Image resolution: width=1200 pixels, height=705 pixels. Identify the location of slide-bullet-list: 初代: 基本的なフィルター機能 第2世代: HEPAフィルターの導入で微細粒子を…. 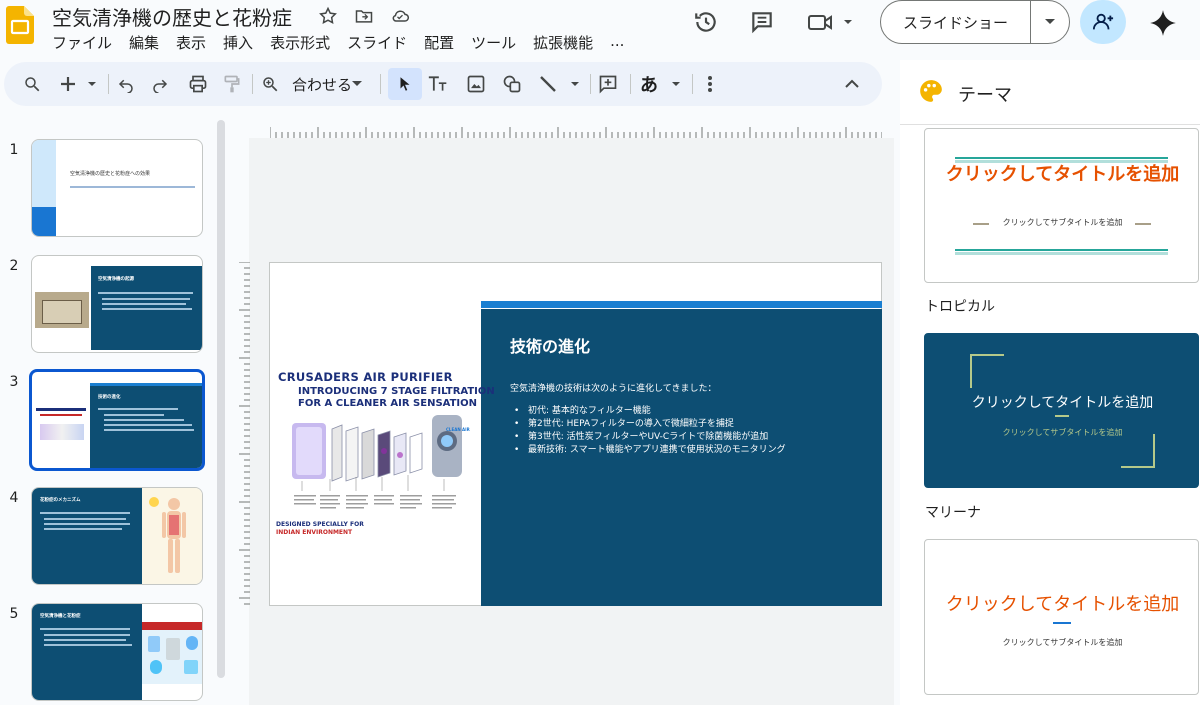
(650, 431).